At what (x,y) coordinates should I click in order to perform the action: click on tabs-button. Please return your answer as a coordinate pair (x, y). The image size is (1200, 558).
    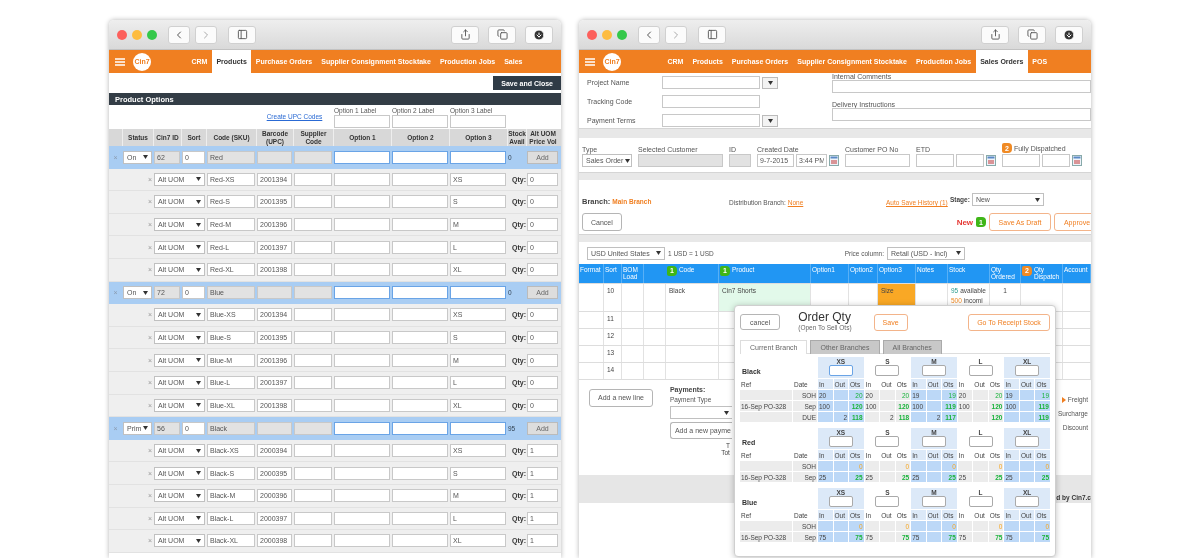
    Looking at the image, I should click on (502, 34).